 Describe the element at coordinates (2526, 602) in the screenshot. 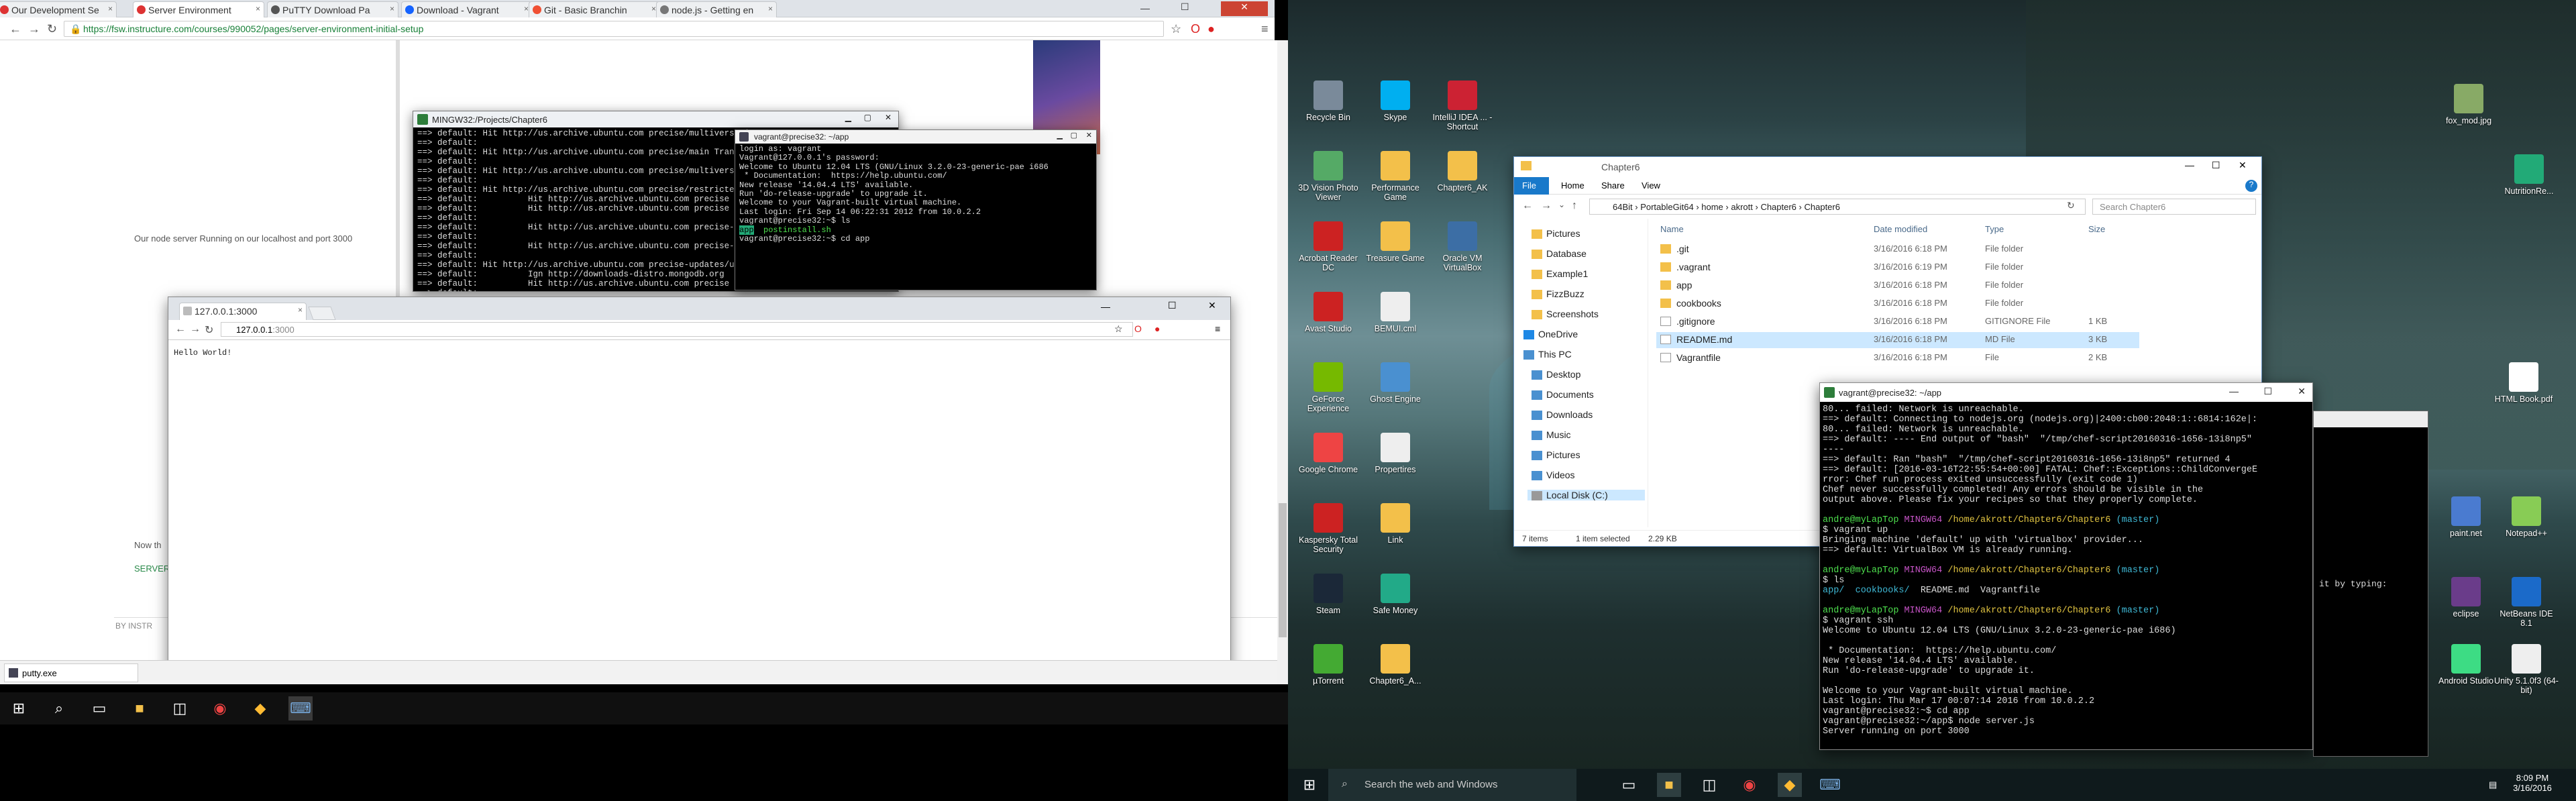

I see `desktop-icon: NetBeans IDE 8.1` at that location.